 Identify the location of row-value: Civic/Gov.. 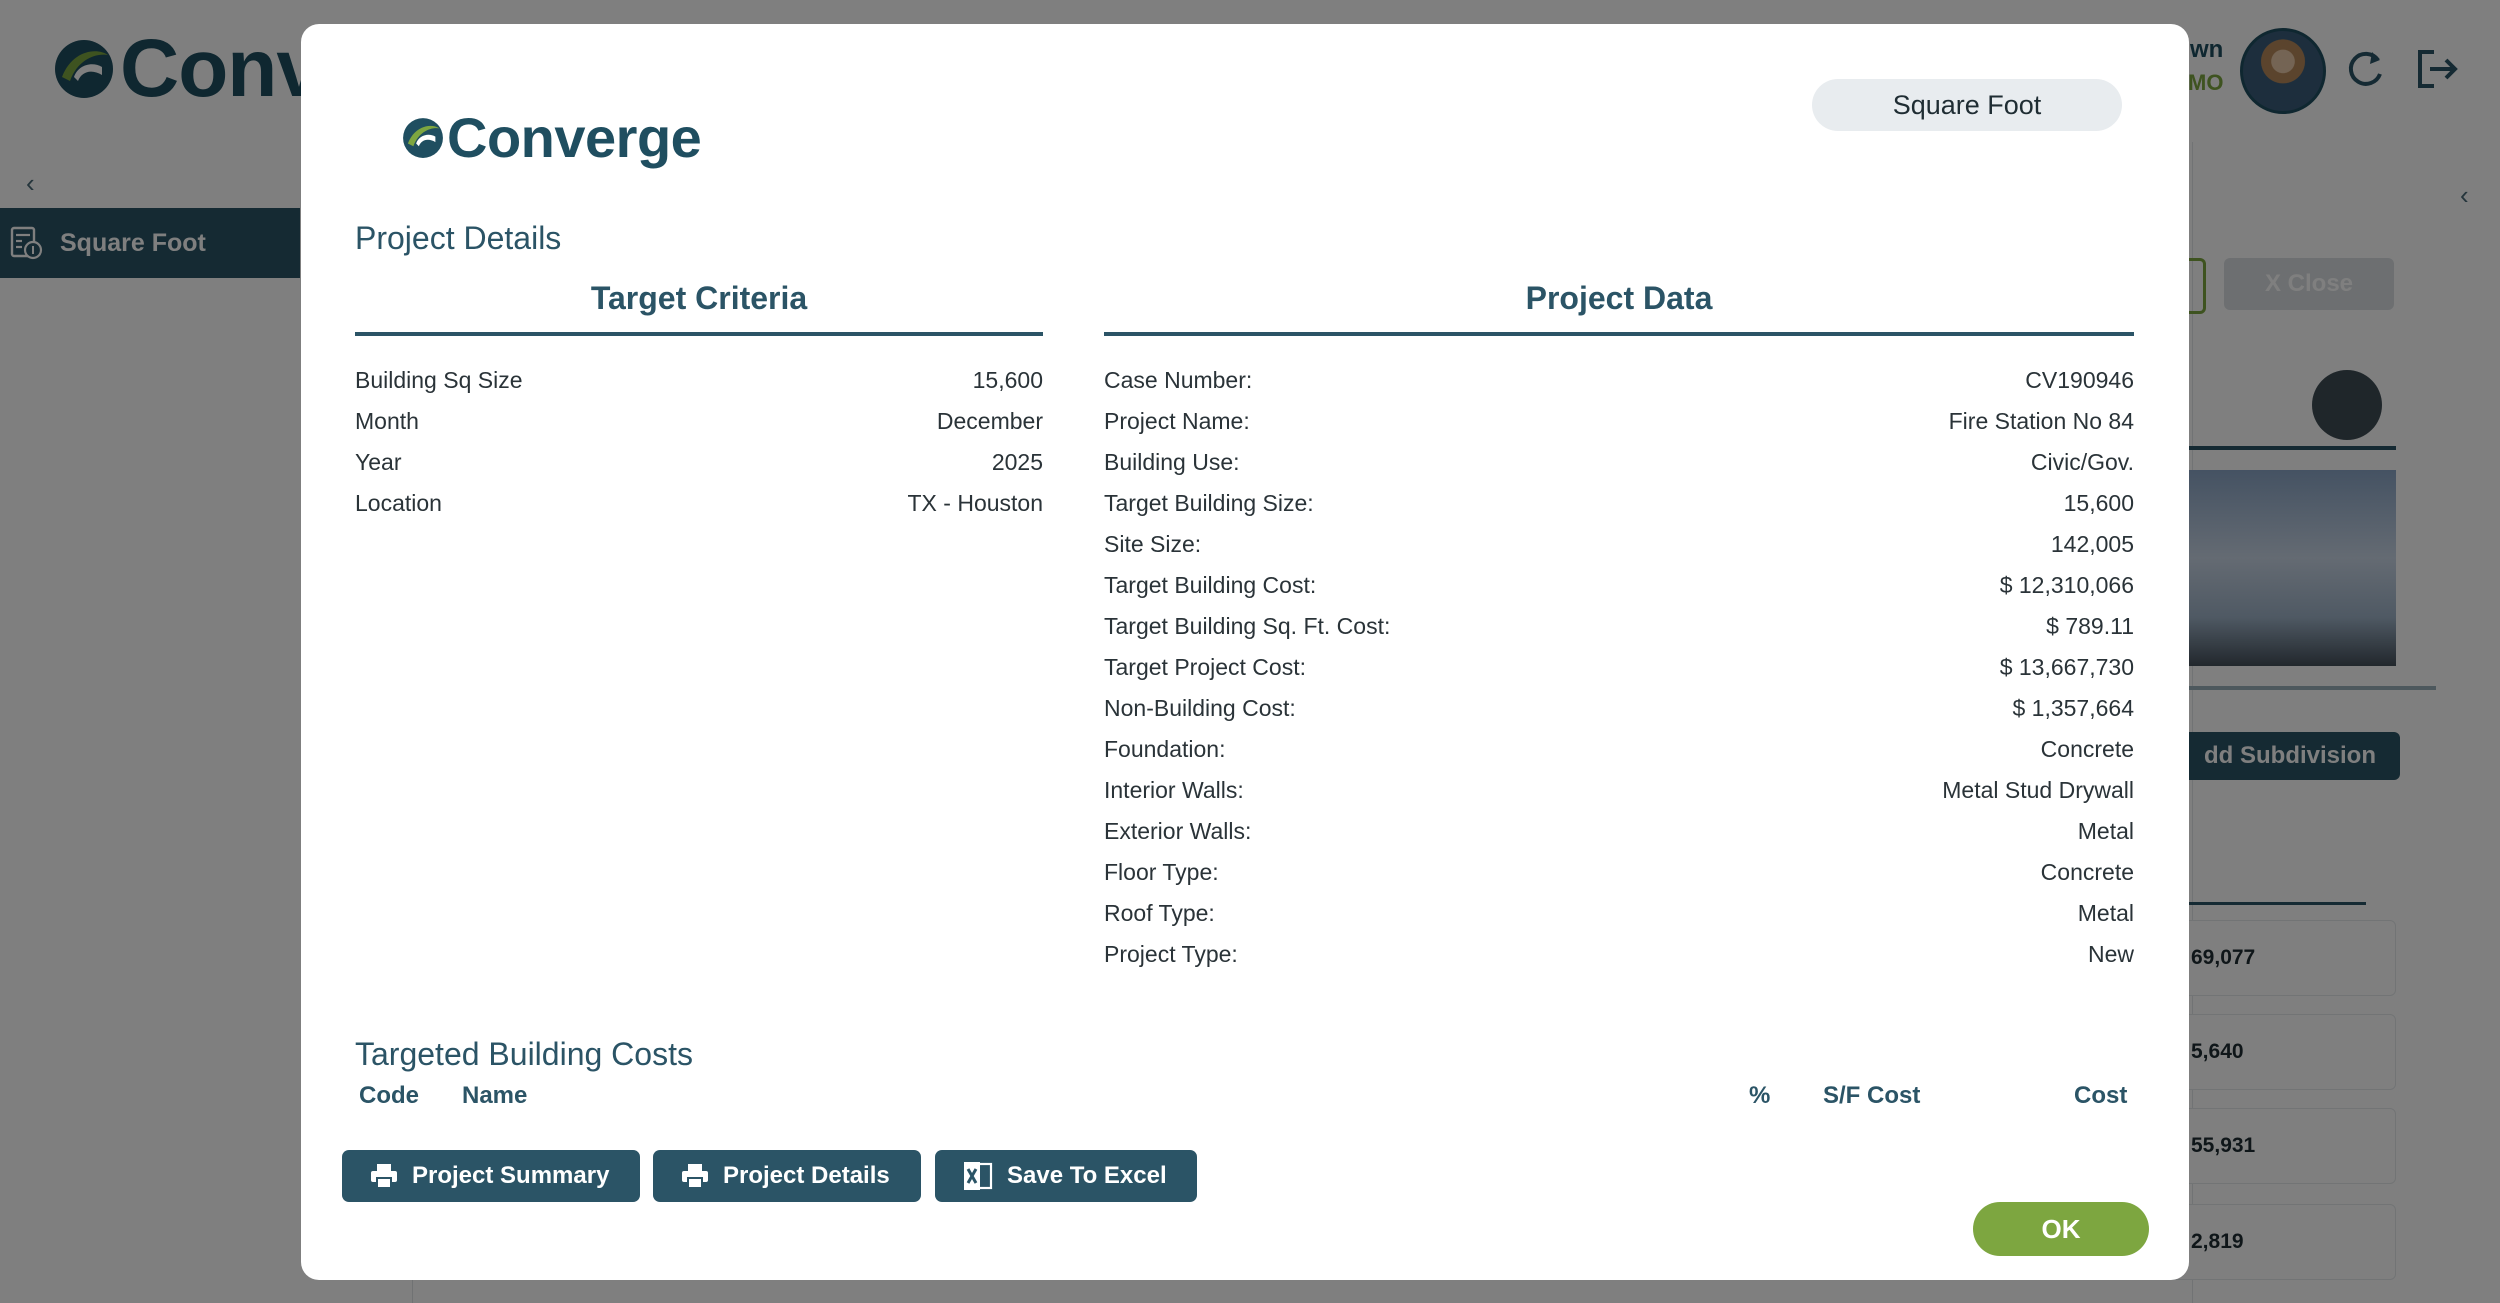
(2082, 462).